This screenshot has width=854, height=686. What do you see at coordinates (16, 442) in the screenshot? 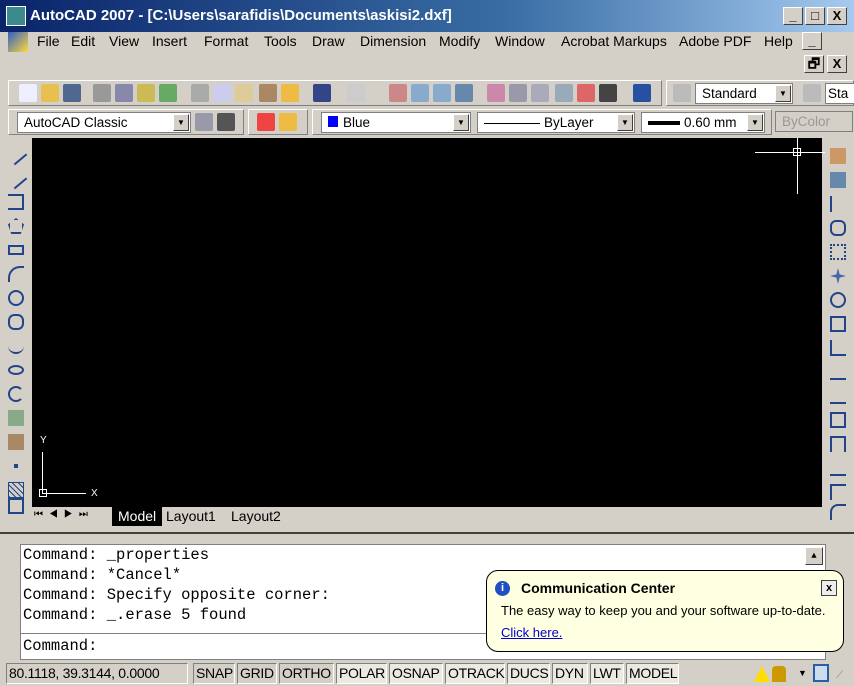
I see `make-block-icon` at bounding box center [16, 442].